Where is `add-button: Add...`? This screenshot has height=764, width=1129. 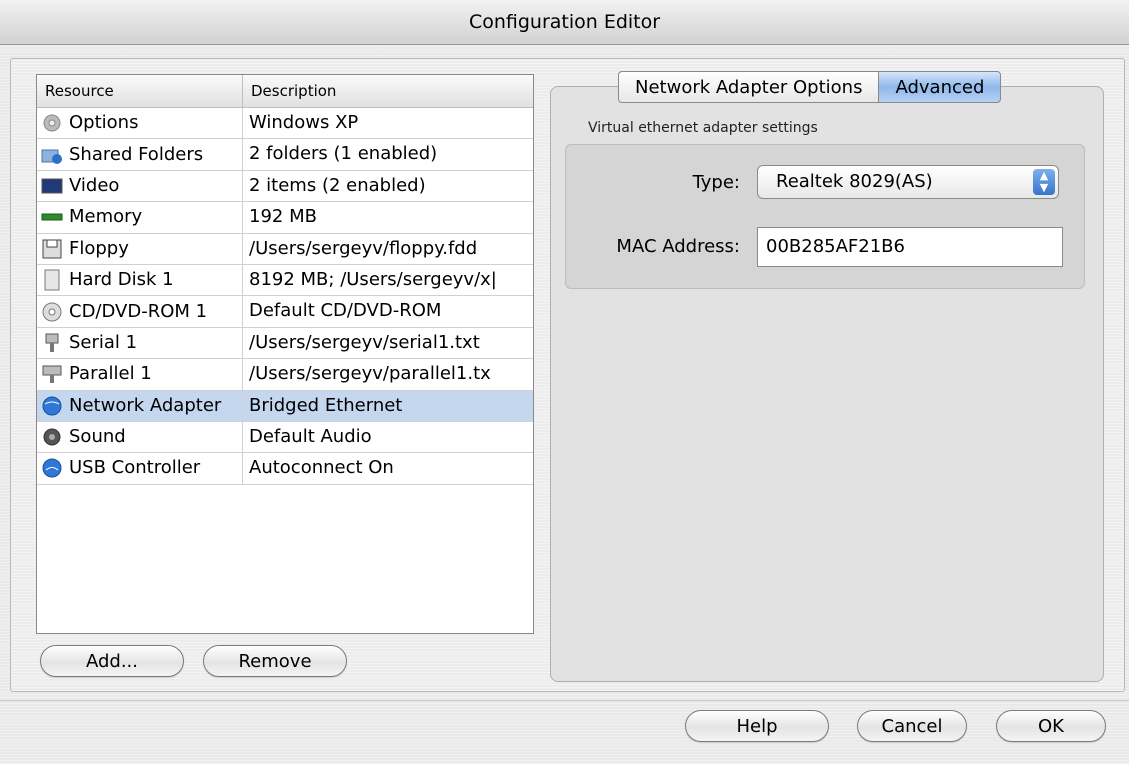 add-button: Add... is located at coordinates (112, 661).